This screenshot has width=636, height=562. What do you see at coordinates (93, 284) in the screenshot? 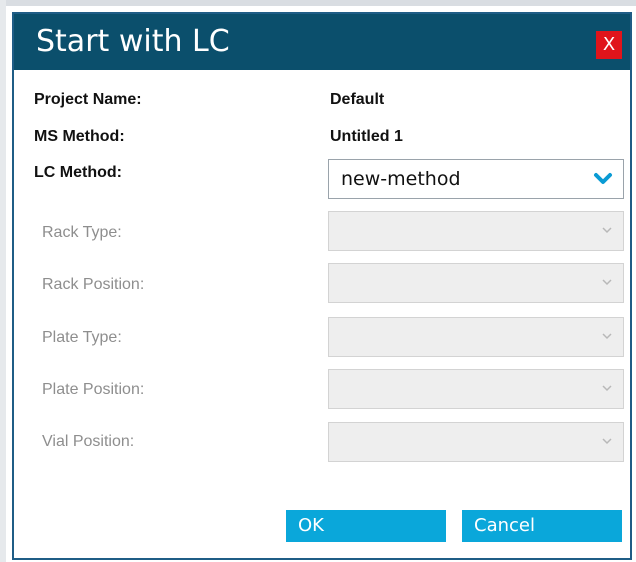
I see `rack-position-label: Rack Position:` at bounding box center [93, 284].